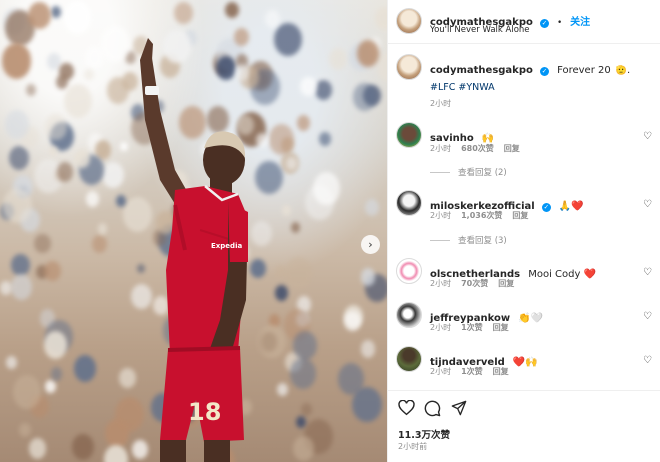 The image size is (660, 462). Describe the element at coordinates (531, 318) in the screenshot. I see `comment-text: 👏🤍` at that location.